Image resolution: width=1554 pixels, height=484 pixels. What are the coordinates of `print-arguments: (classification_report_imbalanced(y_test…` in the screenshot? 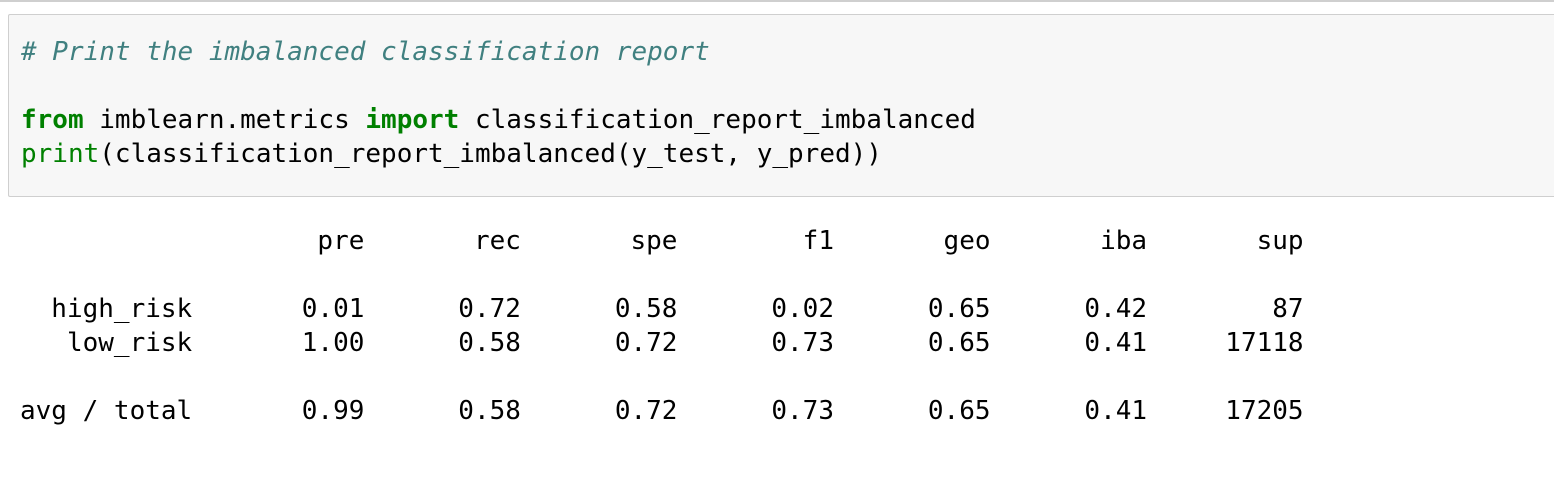 It's located at (490, 154).